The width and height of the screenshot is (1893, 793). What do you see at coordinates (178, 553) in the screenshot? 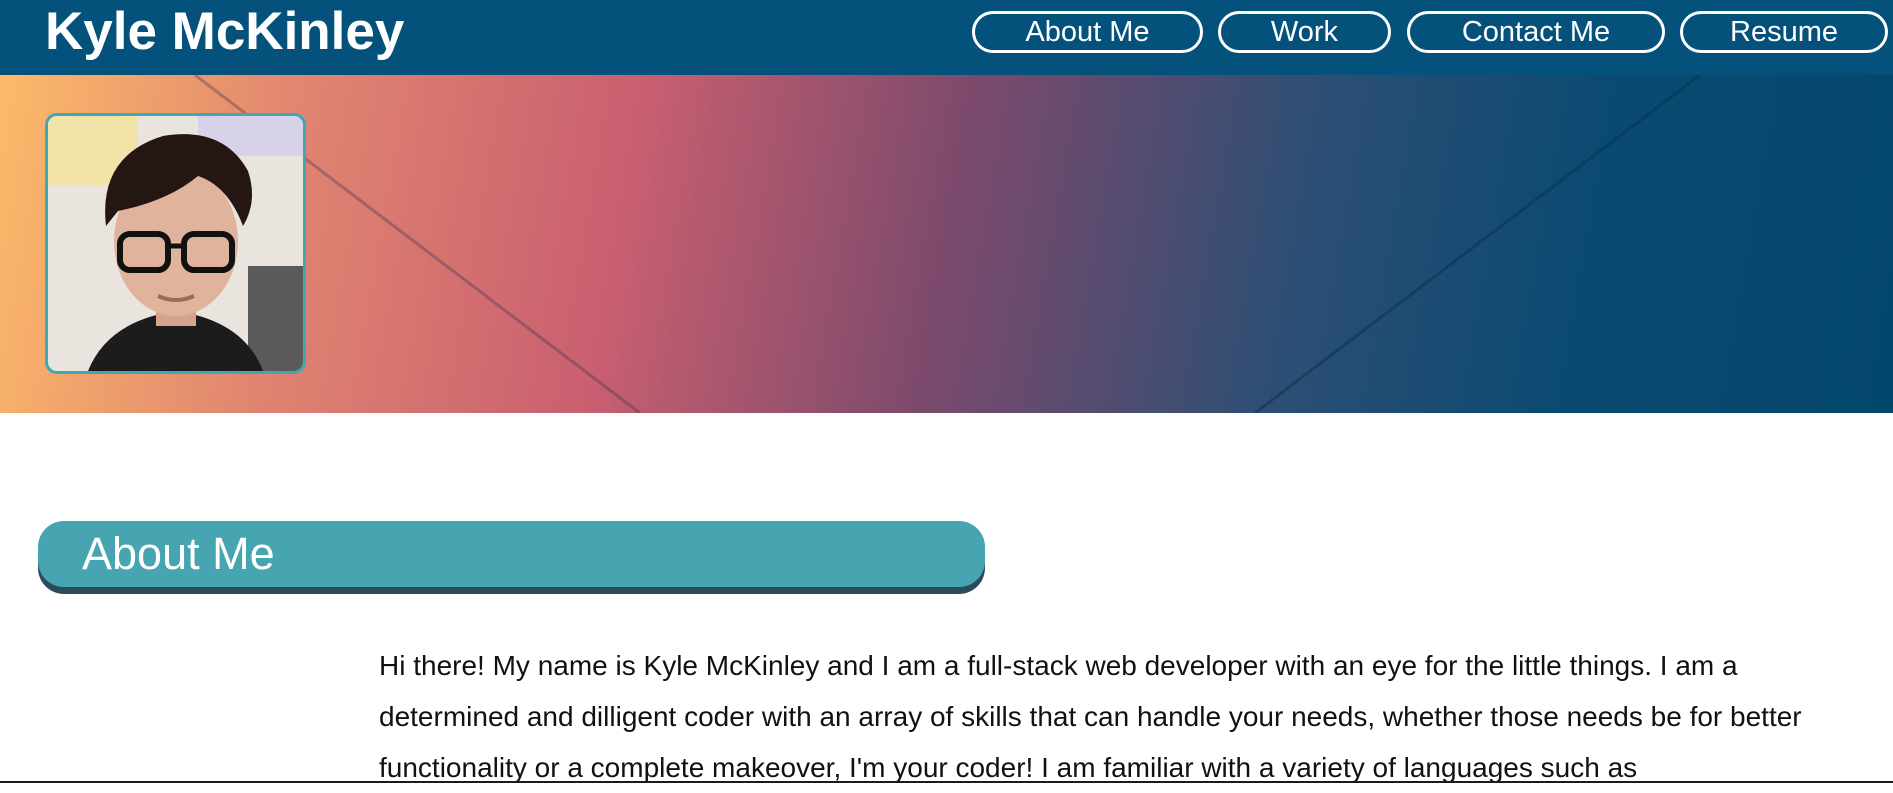
I see `about-me-heading: About Me` at bounding box center [178, 553].